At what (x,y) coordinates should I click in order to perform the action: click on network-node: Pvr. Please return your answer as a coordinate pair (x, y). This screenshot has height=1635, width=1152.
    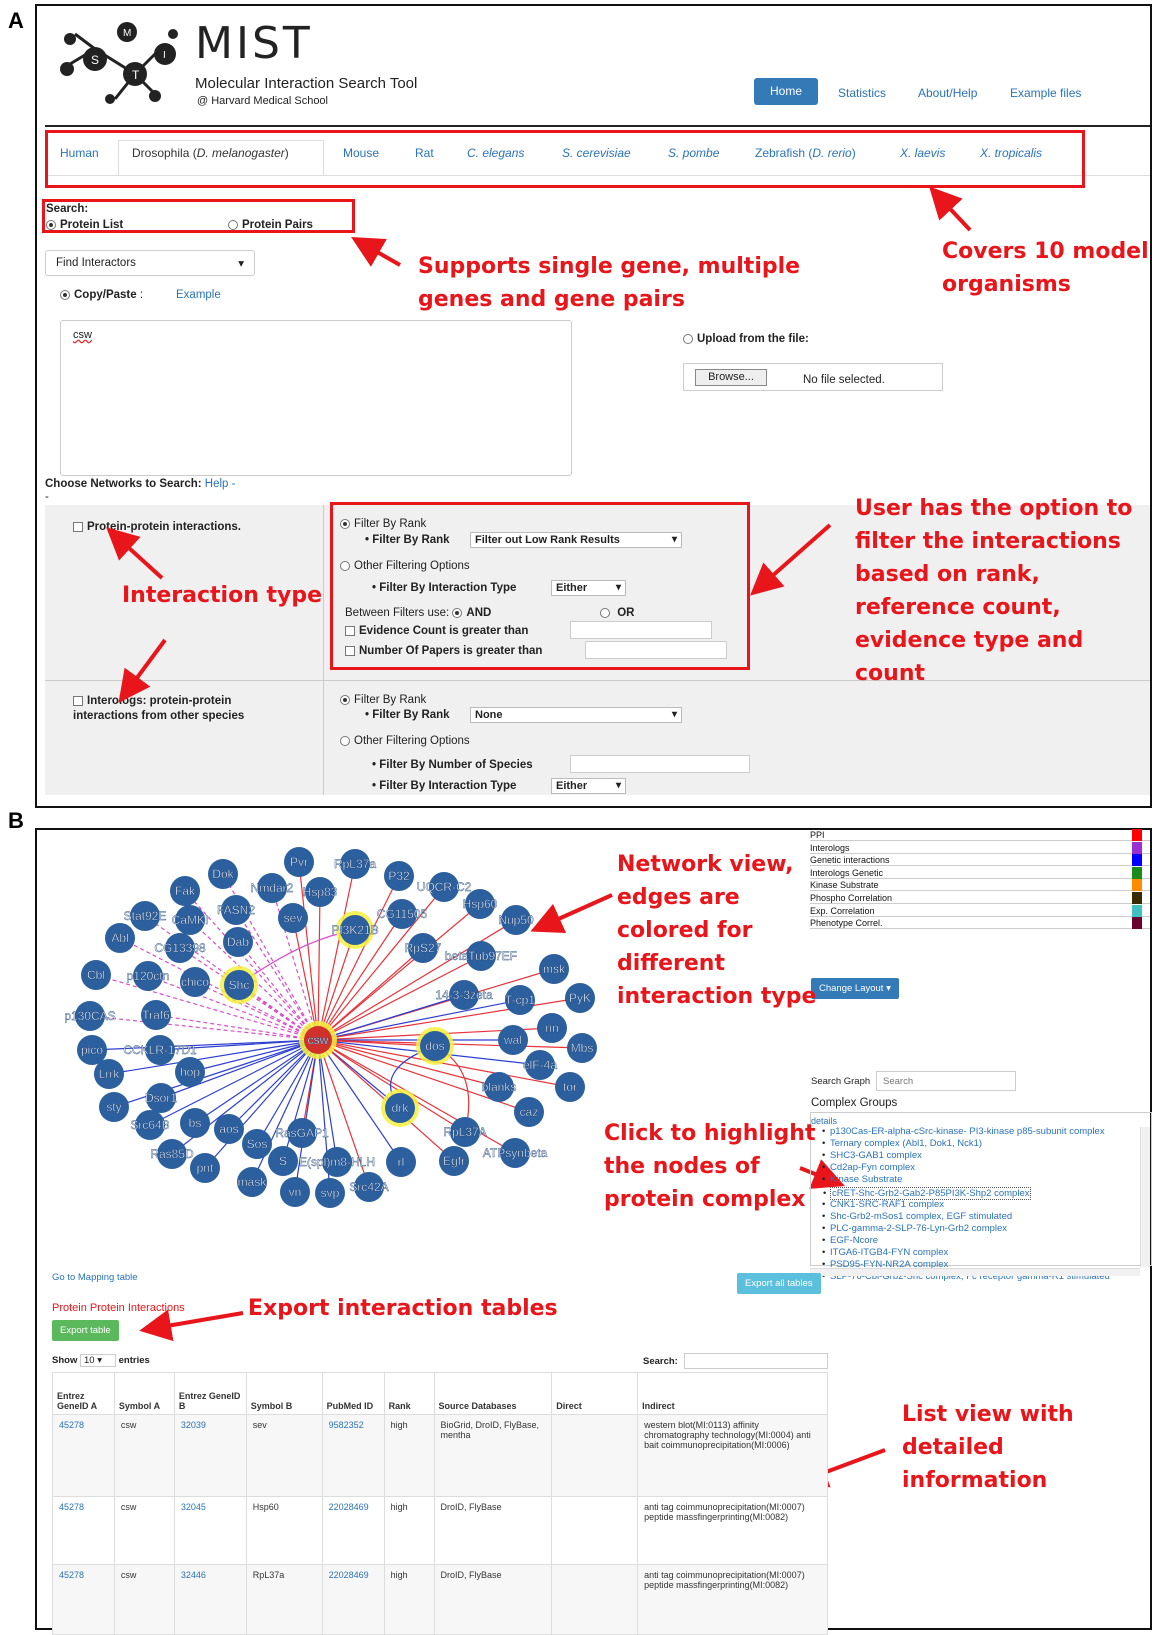
    Looking at the image, I should click on (299, 862).